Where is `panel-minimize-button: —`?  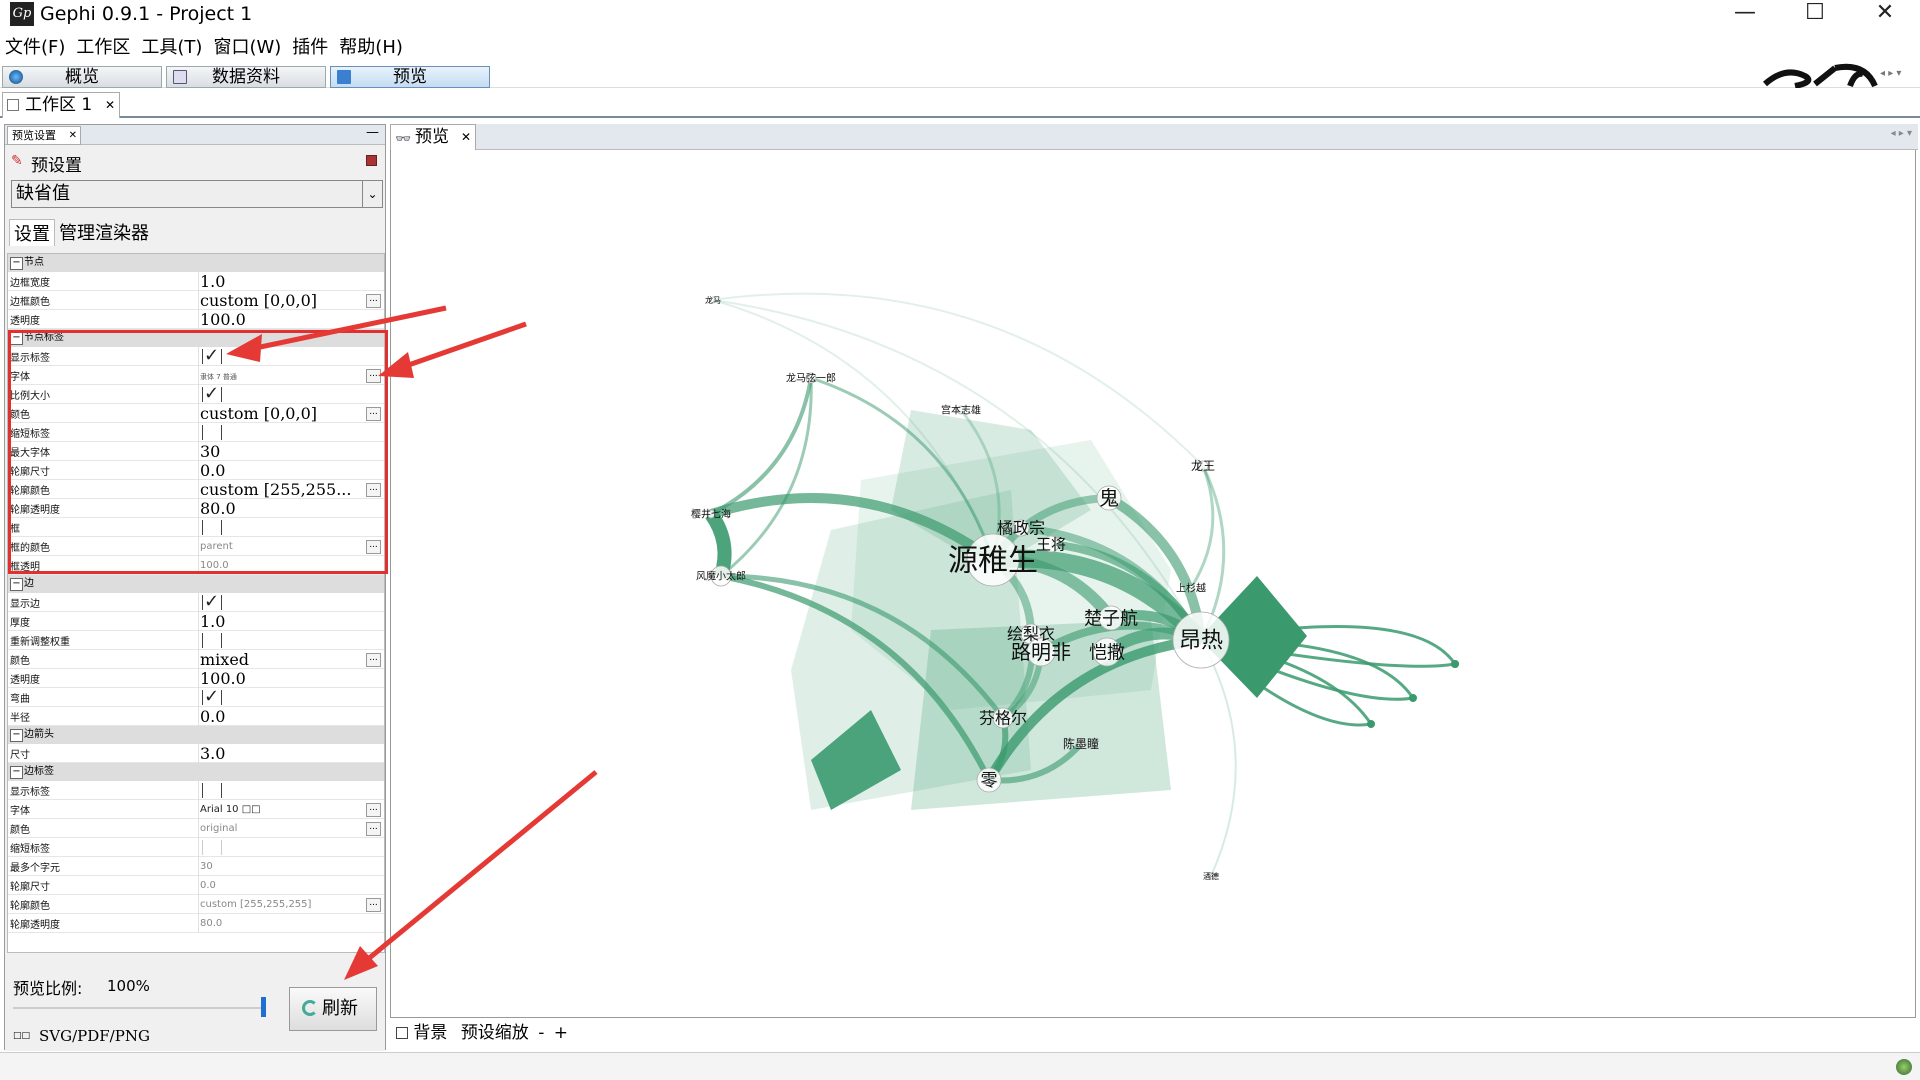 panel-minimize-button: — is located at coordinates (372, 132).